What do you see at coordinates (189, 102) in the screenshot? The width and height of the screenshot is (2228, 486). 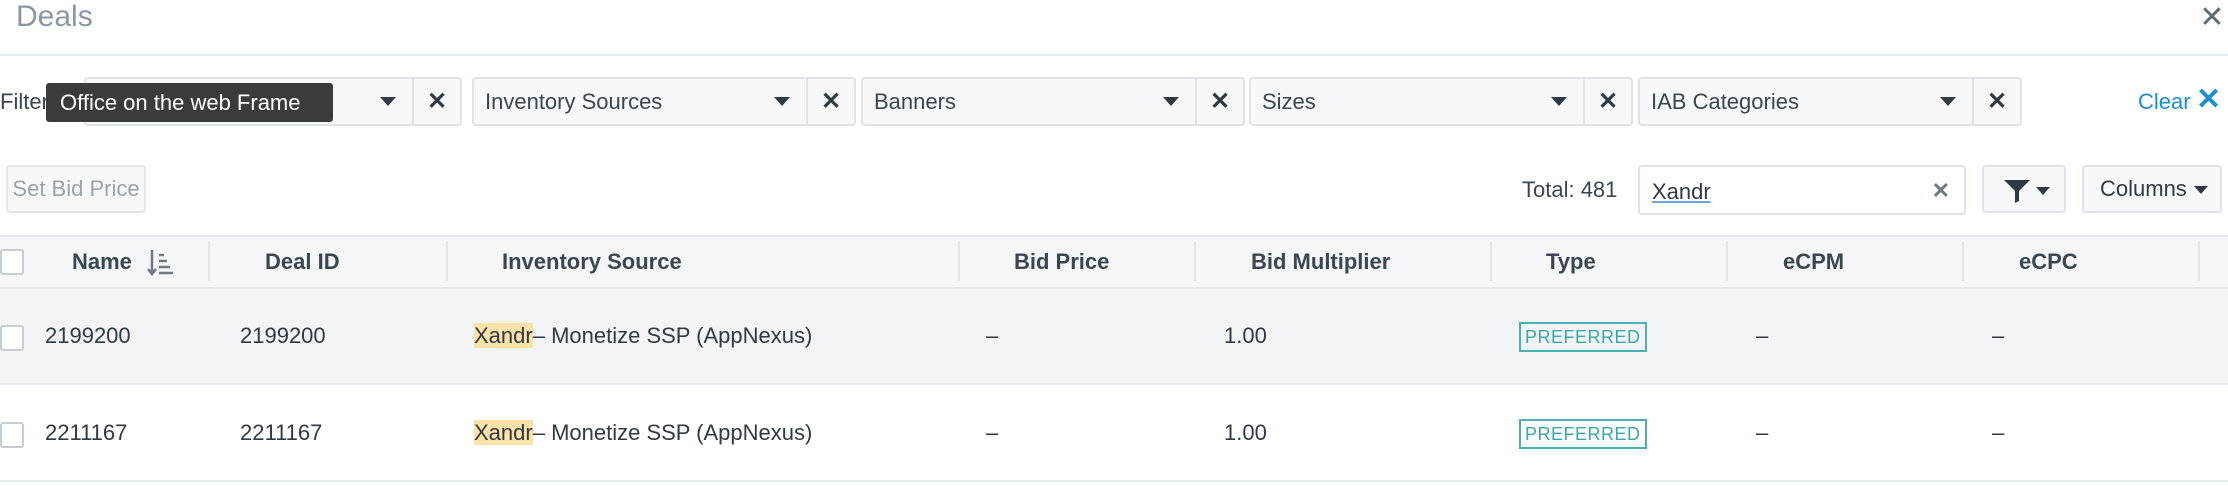 I see `tooltip: Office on the web Frame` at bounding box center [189, 102].